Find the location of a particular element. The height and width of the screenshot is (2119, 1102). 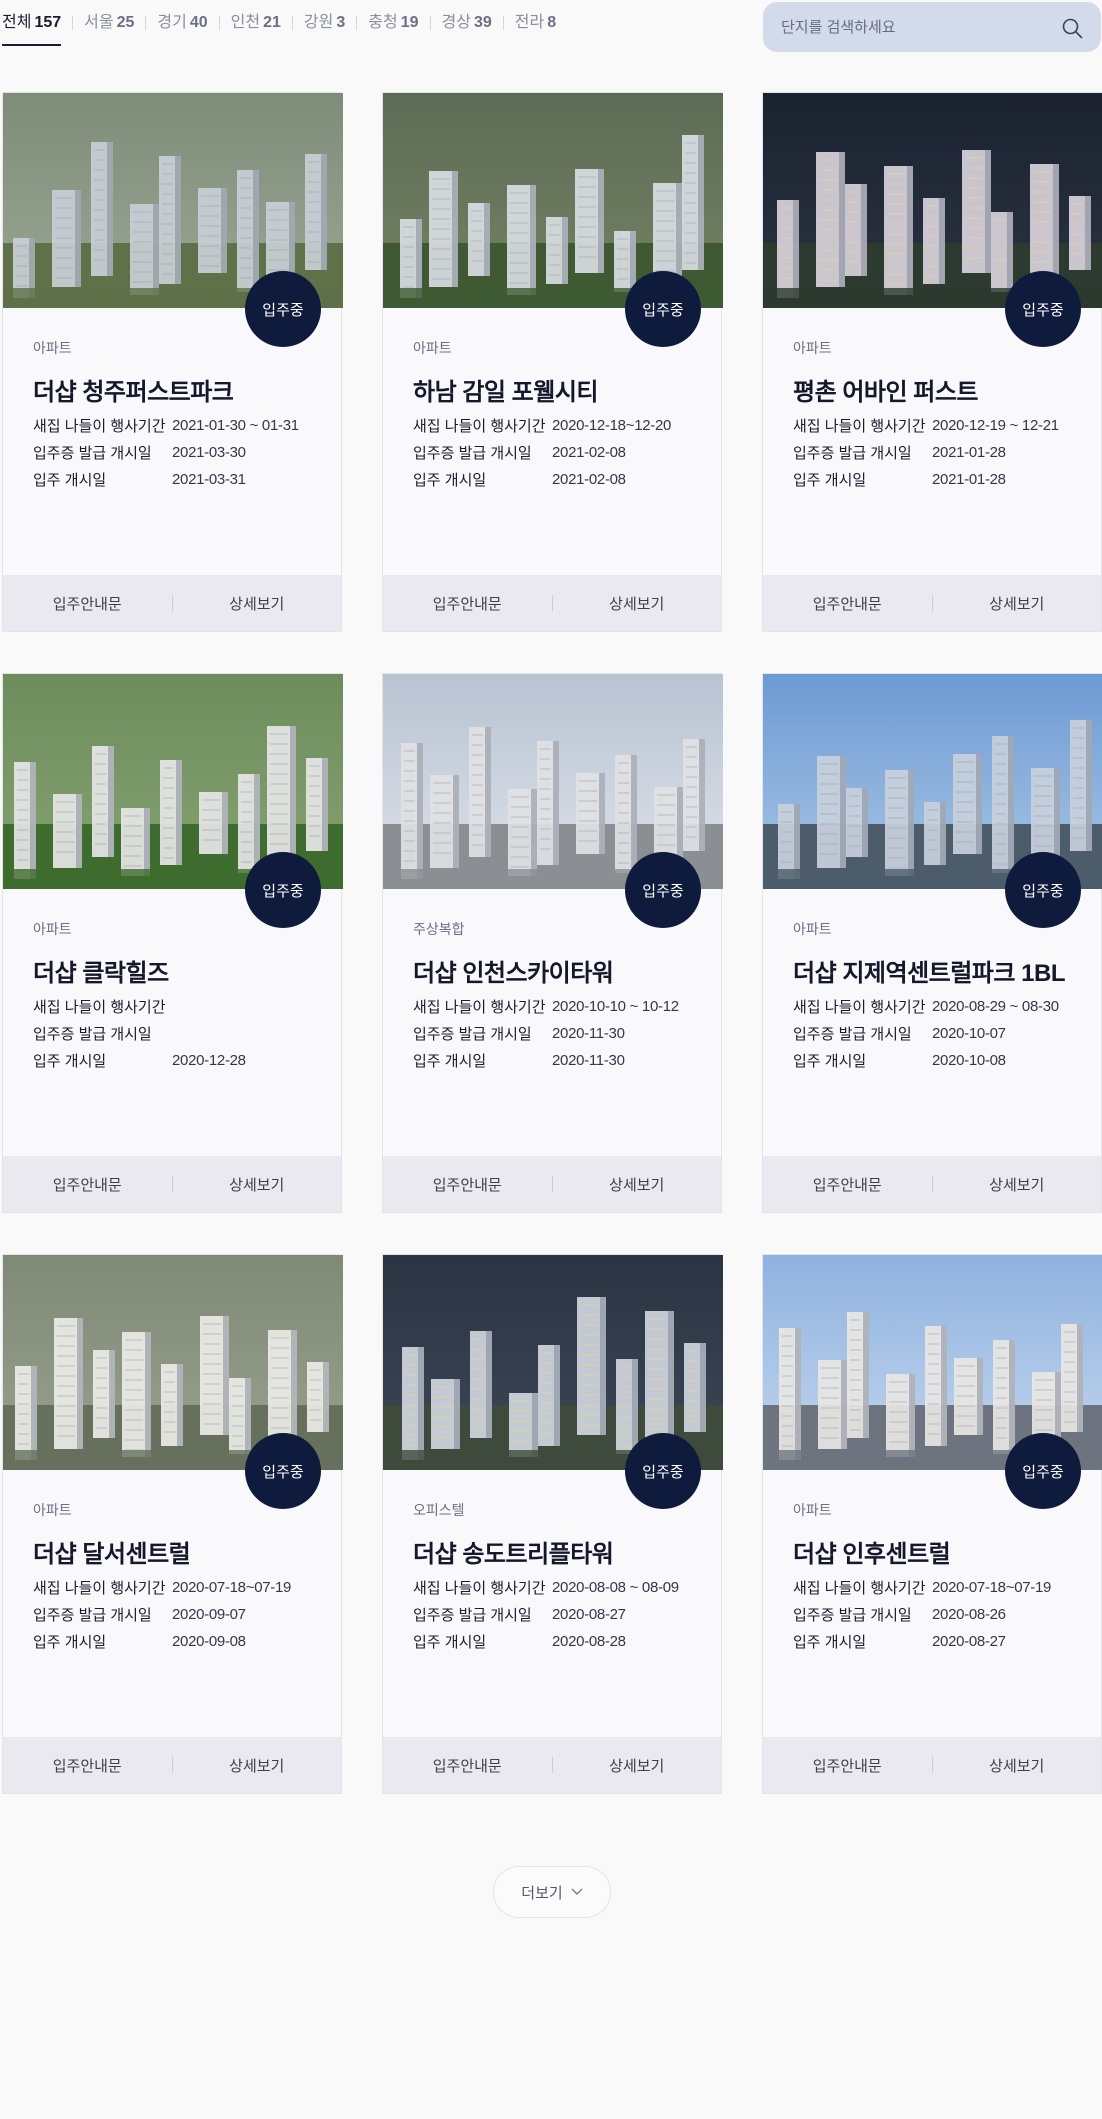

issue-date-row: 입주증 발급 개시일 2020-11-30 is located at coordinates (557, 1033).